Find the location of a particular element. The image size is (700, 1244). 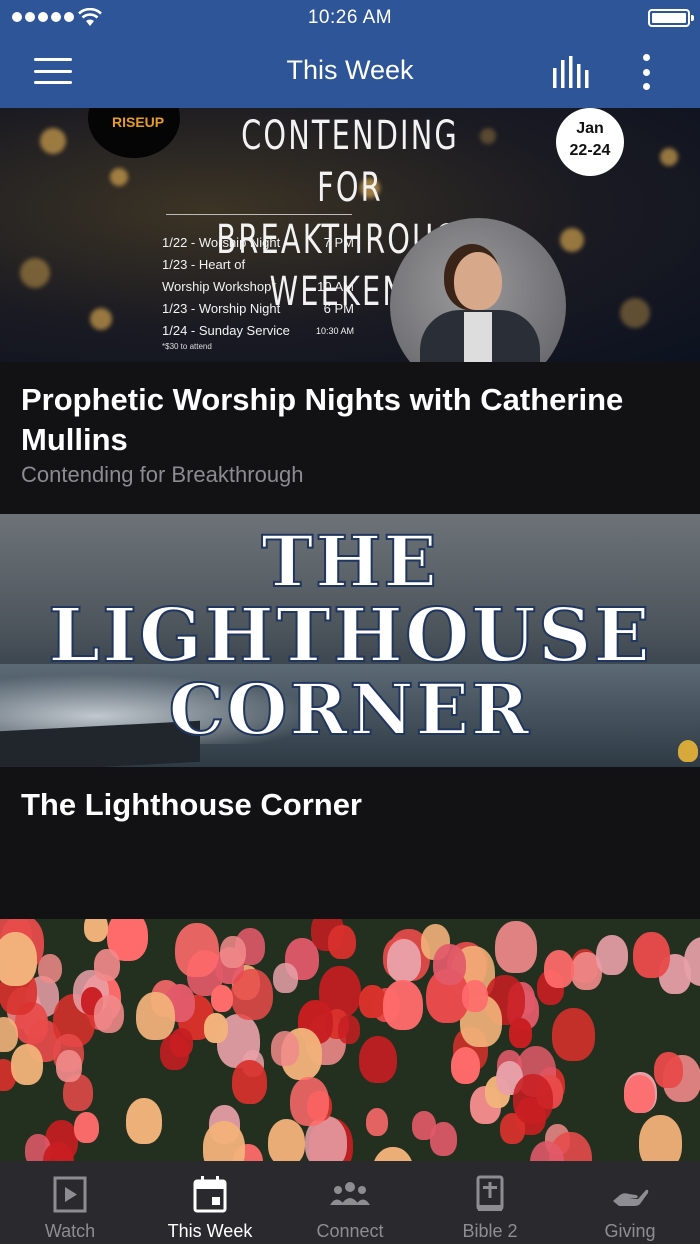

bottom-tab-bar: Watch This Week Connect Bible 2 Giving is located at coordinates (350, 1202).